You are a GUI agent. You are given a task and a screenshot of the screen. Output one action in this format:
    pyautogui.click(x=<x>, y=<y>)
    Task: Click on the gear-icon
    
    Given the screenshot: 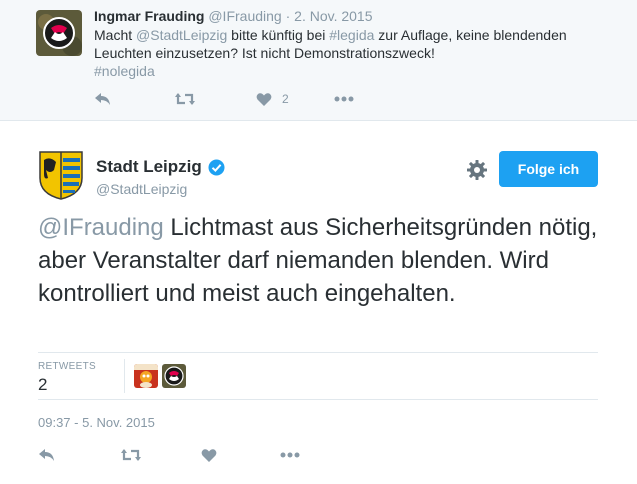 What is the action you would take?
    pyautogui.click(x=477, y=170)
    